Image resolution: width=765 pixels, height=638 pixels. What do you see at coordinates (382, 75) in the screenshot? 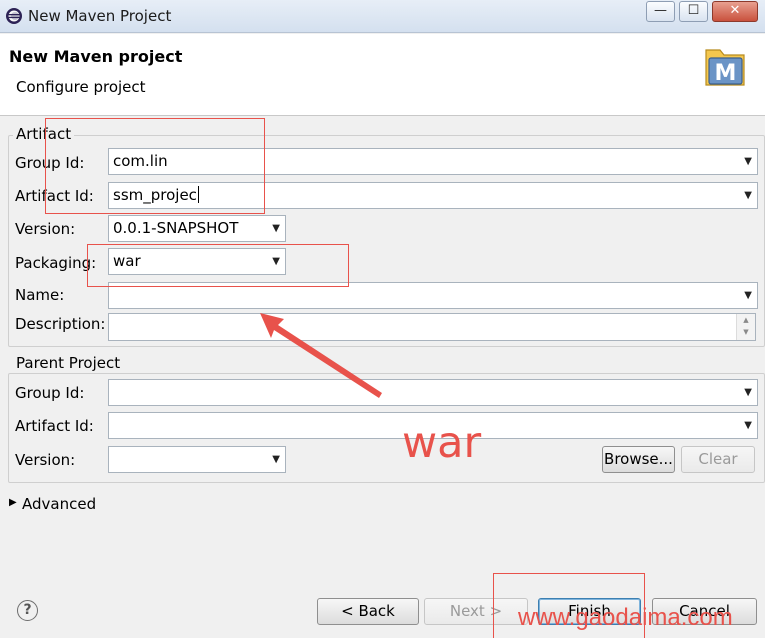
I see `dialog-header: New Maven project Configure project M` at bounding box center [382, 75].